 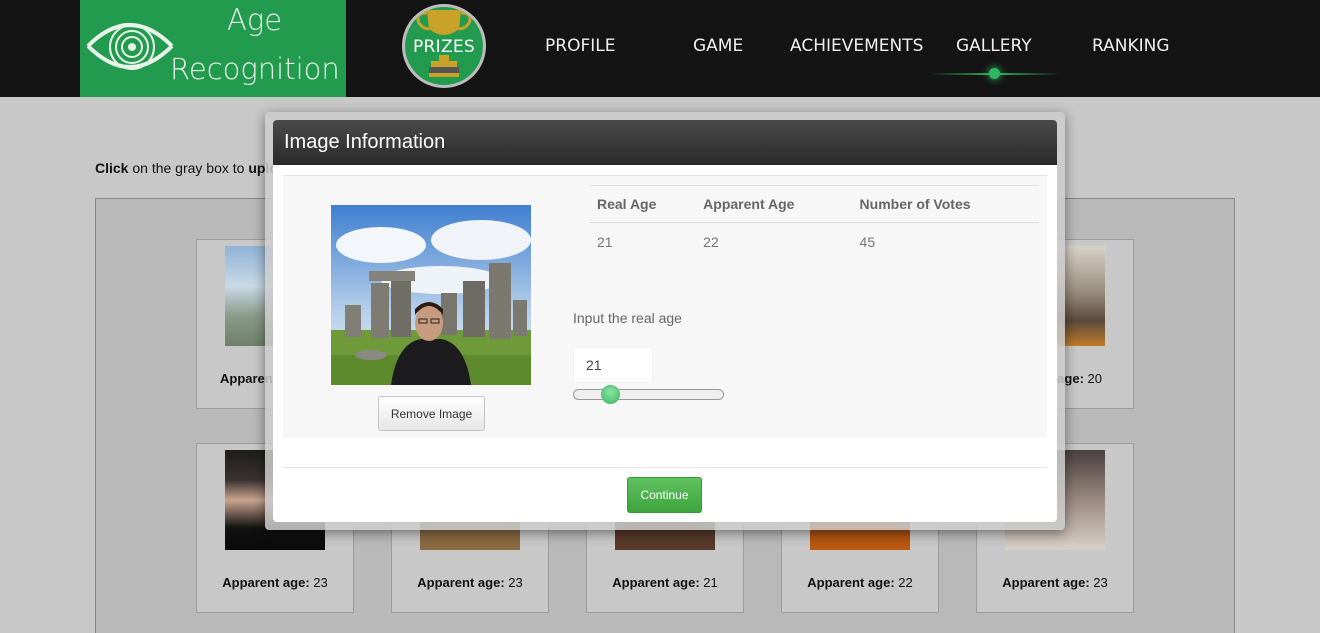 What do you see at coordinates (130, 46) in the screenshot?
I see `eye-logo-icon` at bounding box center [130, 46].